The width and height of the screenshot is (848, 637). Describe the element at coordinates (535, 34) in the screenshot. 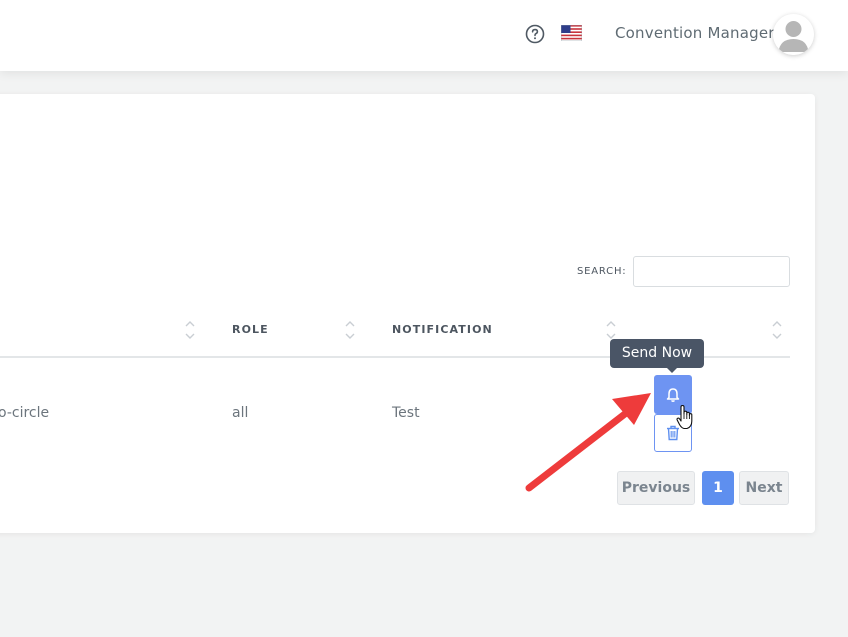

I see `help-icon` at that location.